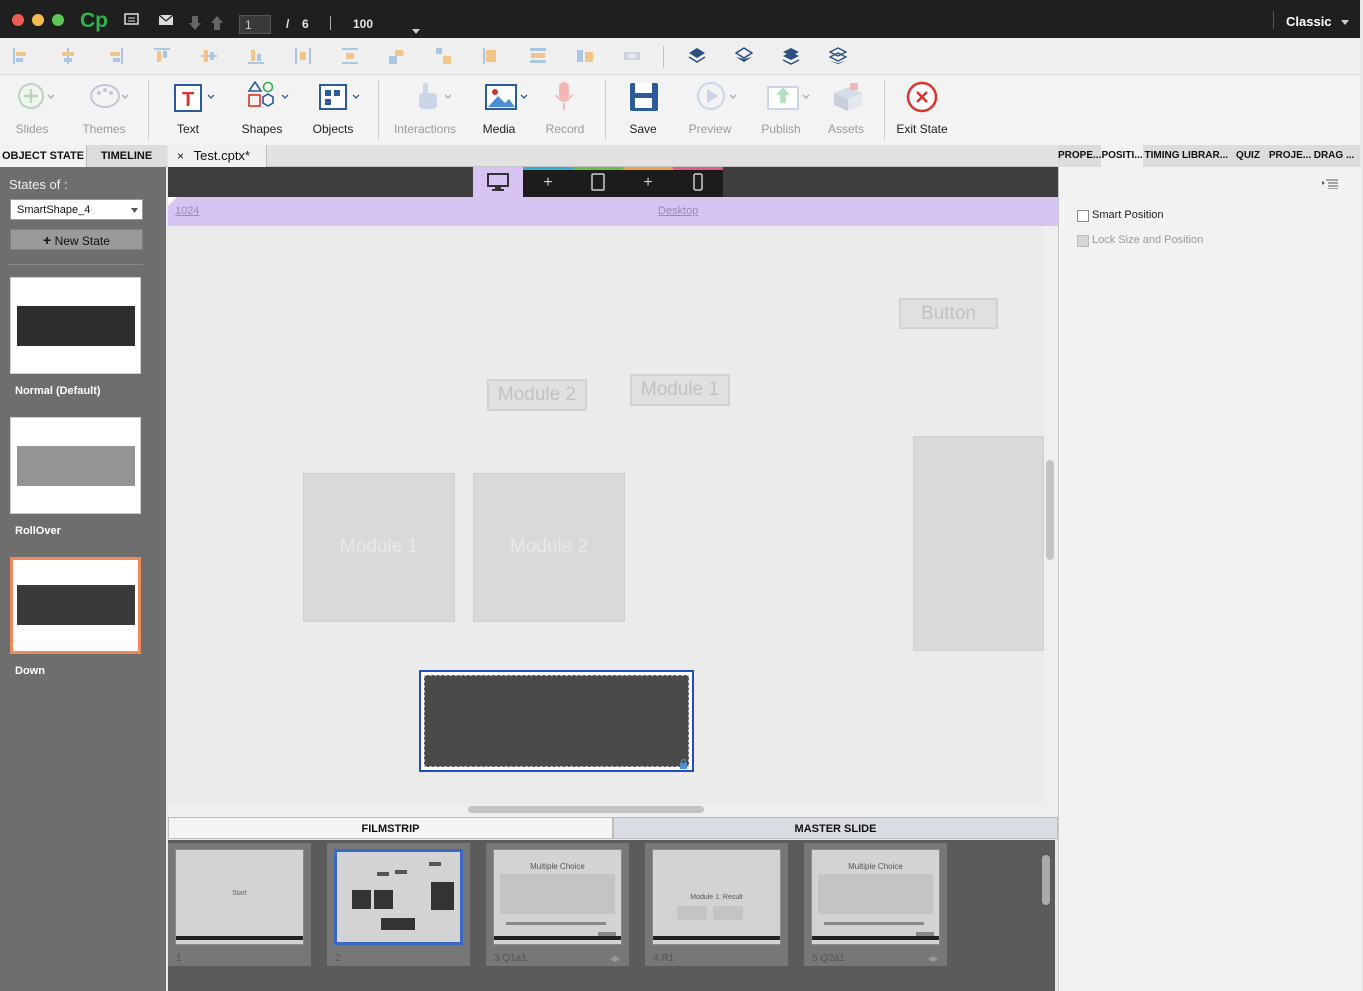 This screenshot has width=1363, height=991. Describe the element at coordinates (781, 110) in the screenshot. I see `publish-button: Publish` at that location.